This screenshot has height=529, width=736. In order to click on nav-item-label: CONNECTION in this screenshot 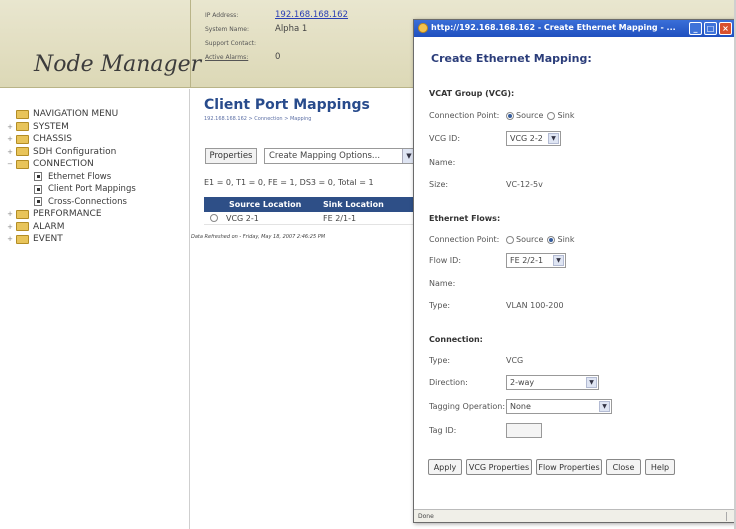, I will do `click(63, 164)`.